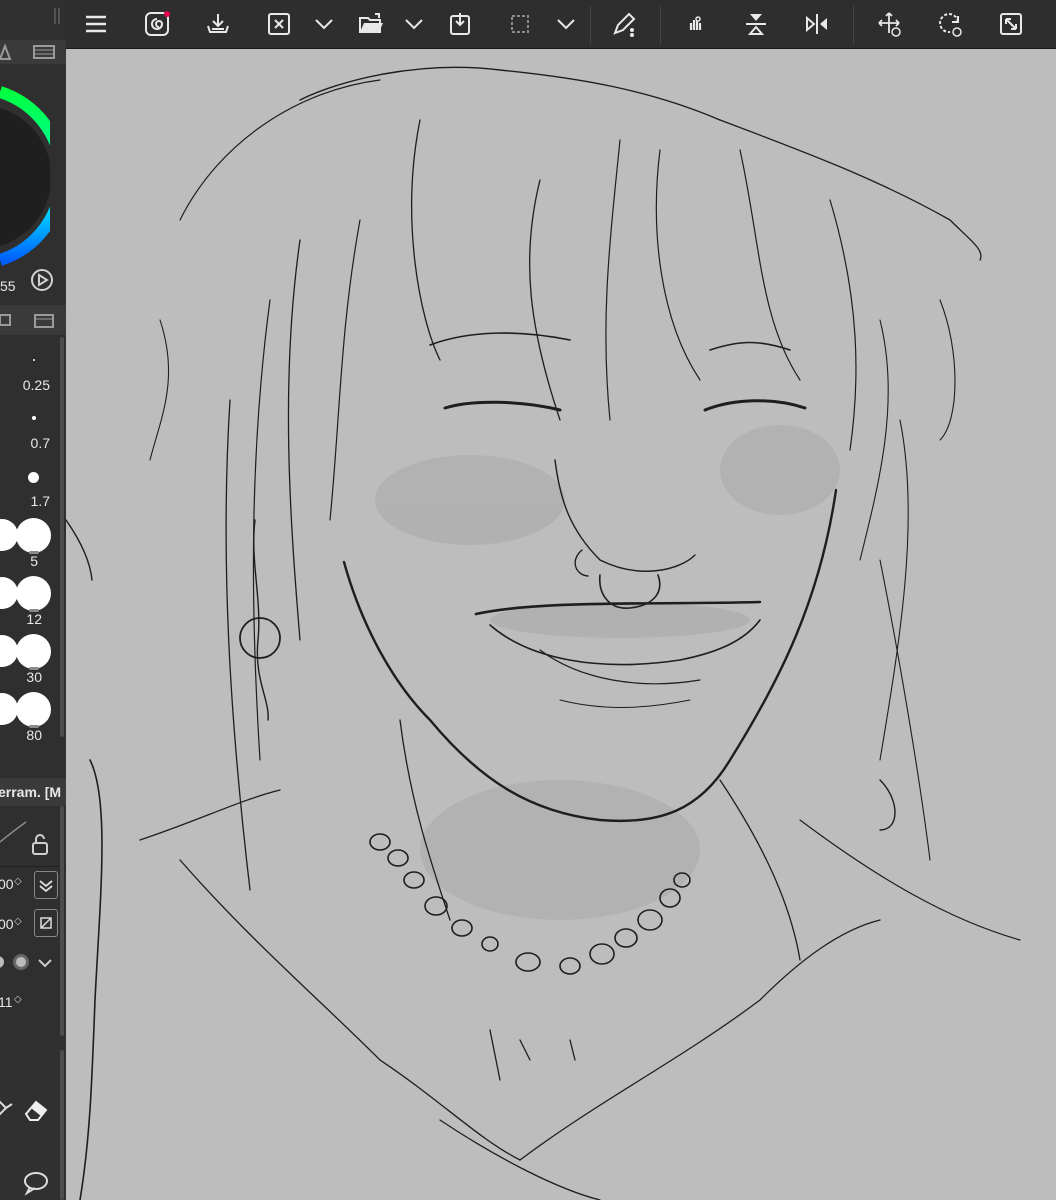 The image size is (1056, 1200). I want to click on flip-horizontal-icon, so click(816, 24).